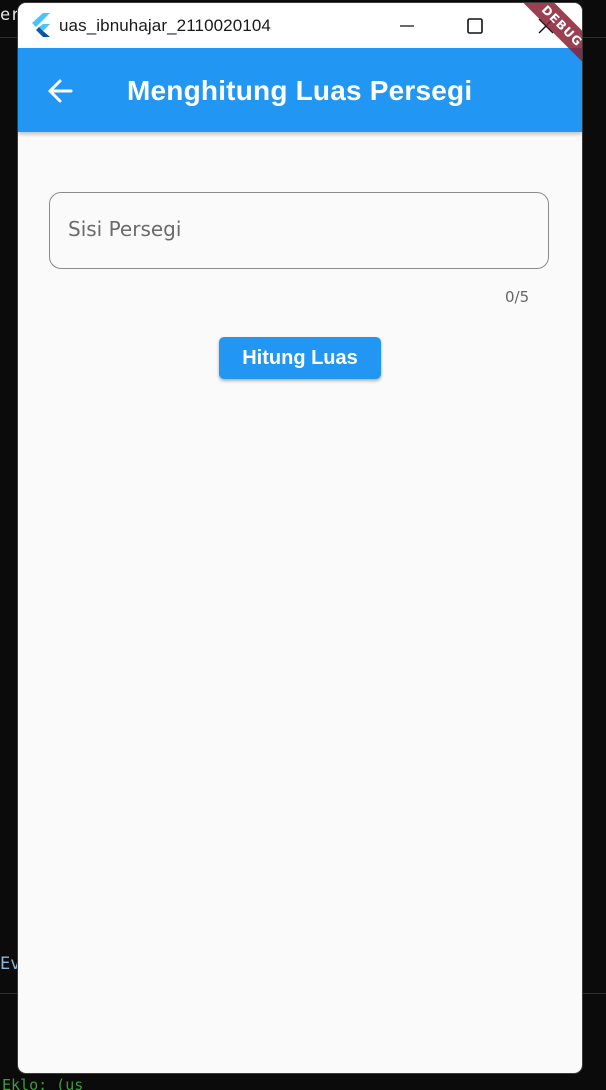  I want to click on character-counter: 0/5, so click(517, 297).